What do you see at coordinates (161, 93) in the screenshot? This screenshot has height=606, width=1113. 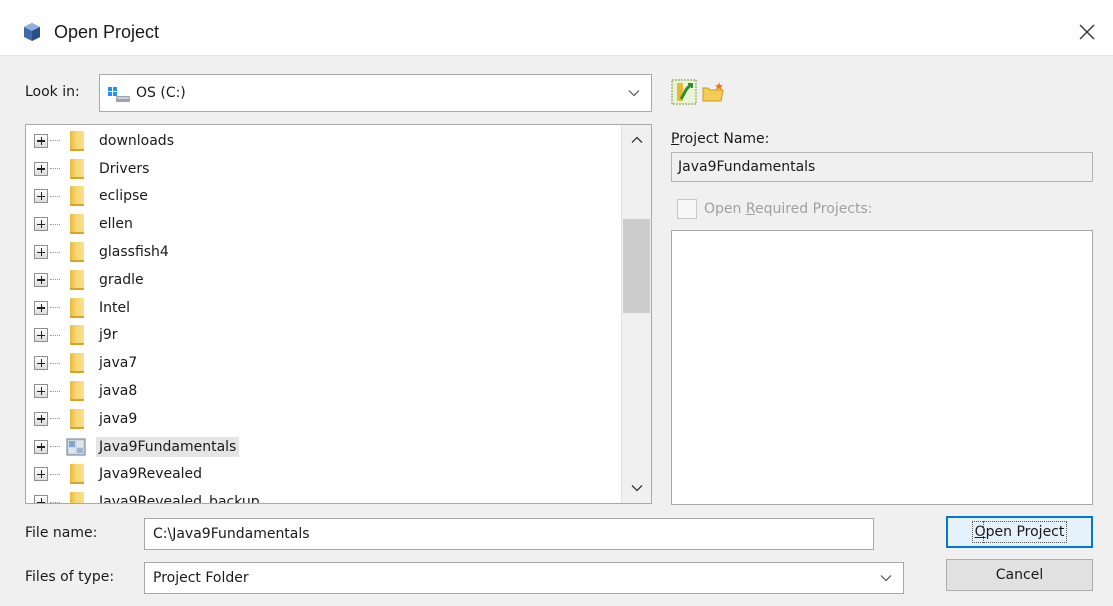 I see `look-in-value: OS (C:)` at bounding box center [161, 93].